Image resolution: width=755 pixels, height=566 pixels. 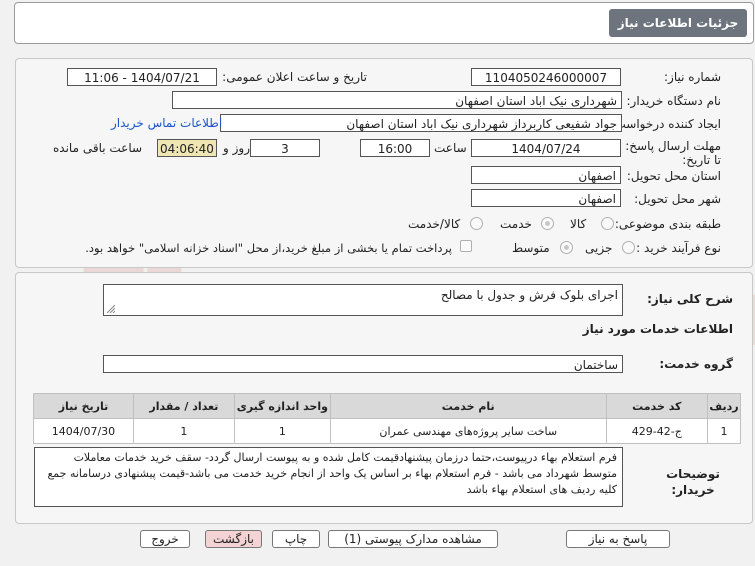 I want to click on announce-label: تاريخ و ساعت اعلان عمومی:, so click(x=294, y=77).